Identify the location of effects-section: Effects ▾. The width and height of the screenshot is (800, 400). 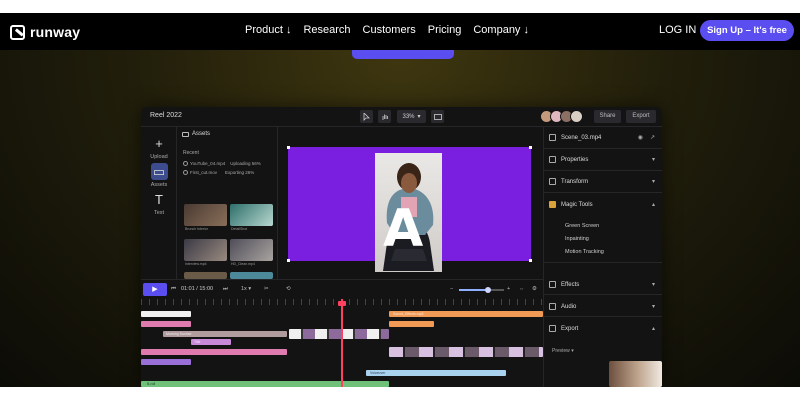
(603, 284).